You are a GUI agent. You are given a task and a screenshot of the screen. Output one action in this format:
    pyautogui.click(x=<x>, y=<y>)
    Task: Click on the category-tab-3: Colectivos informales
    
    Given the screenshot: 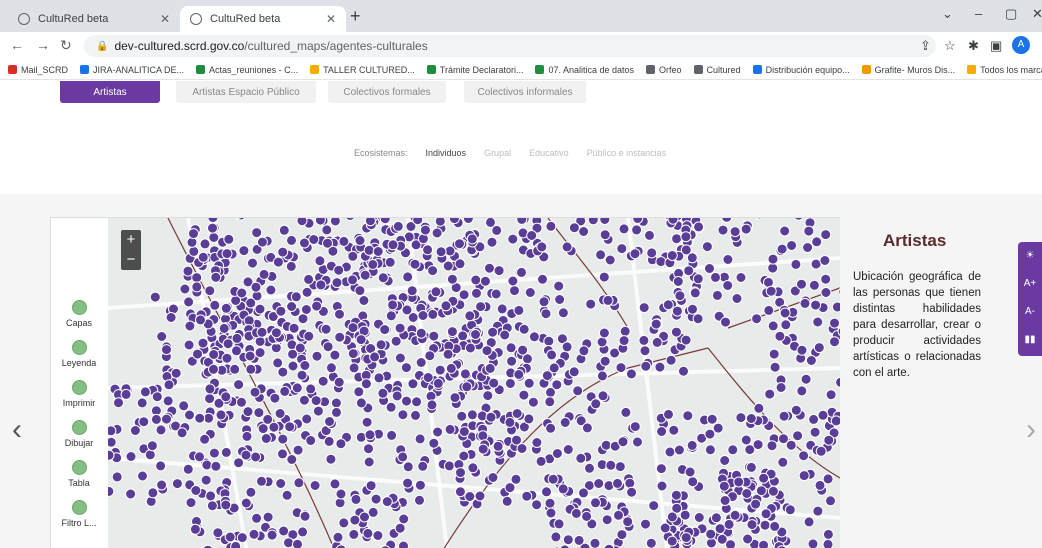 What is the action you would take?
    pyautogui.click(x=525, y=92)
    